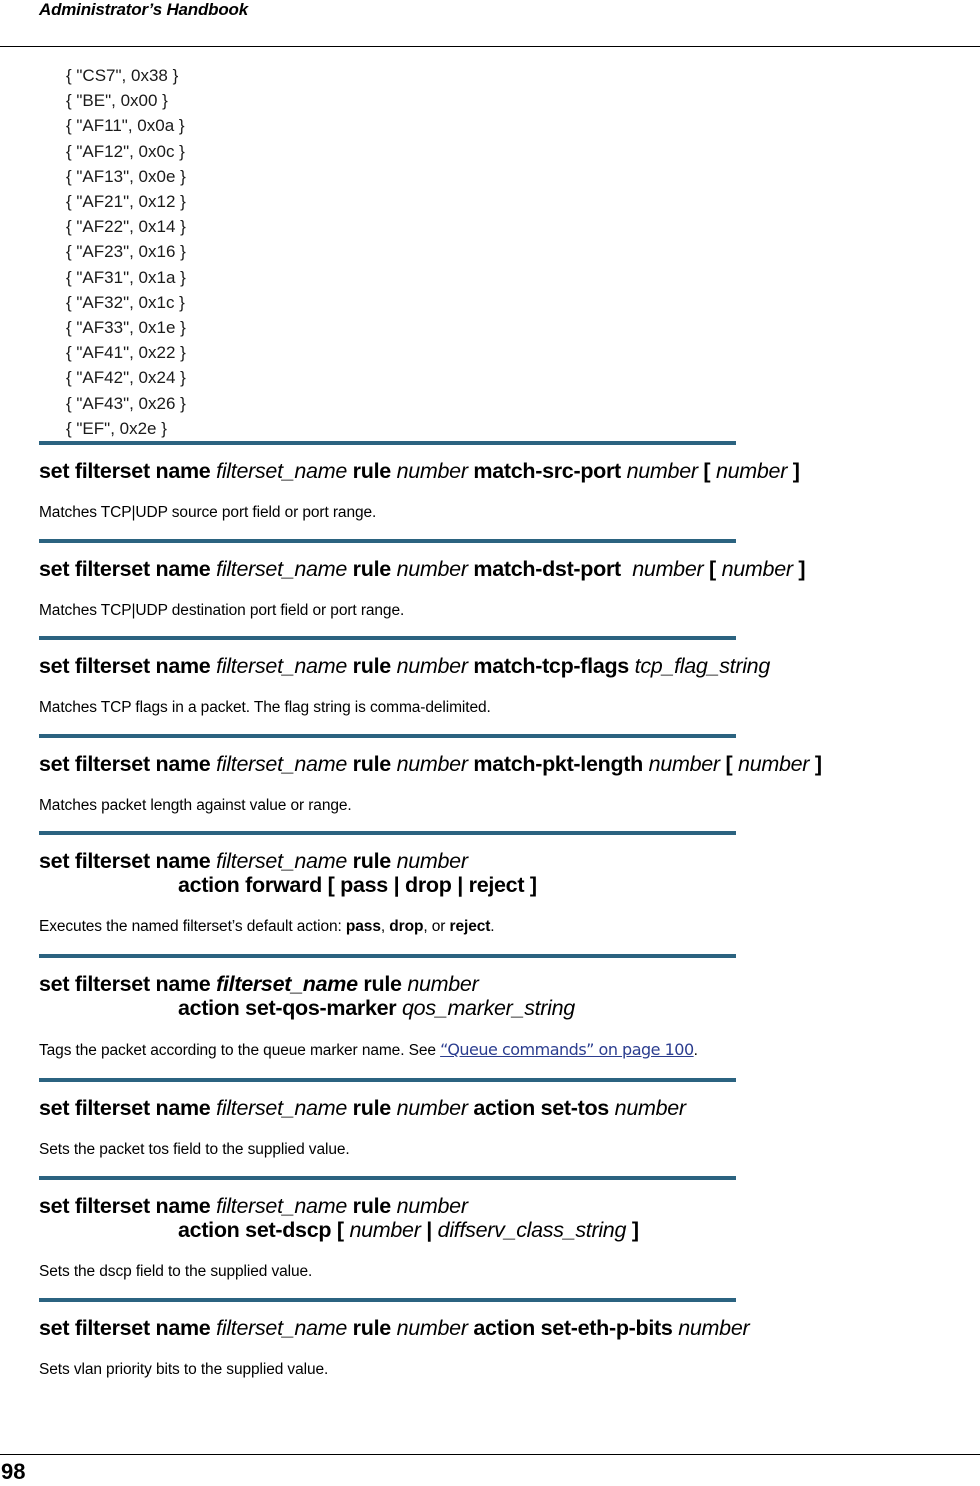  What do you see at coordinates (122, 75) in the screenshot?
I see `code-line: { "CS7", 0x38 }` at bounding box center [122, 75].